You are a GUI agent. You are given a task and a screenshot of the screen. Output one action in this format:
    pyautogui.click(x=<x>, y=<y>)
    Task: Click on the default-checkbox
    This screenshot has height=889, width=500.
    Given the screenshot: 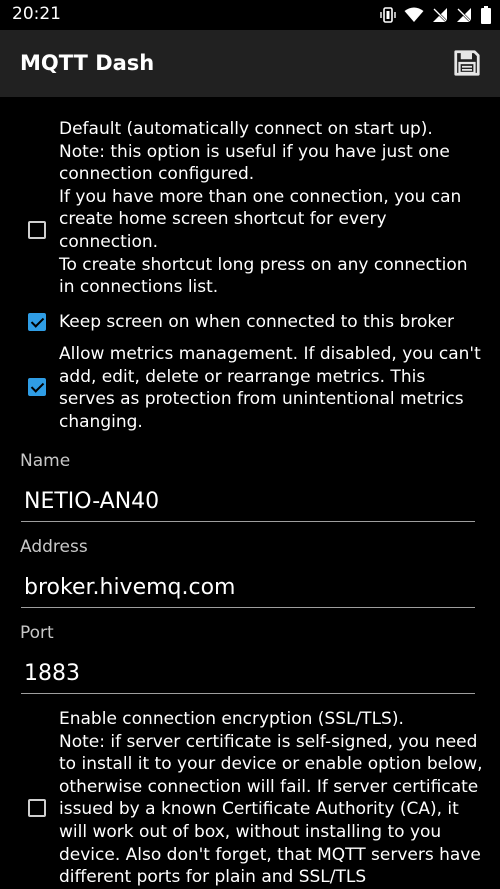 What is the action you would take?
    pyautogui.click(x=37, y=230)
    